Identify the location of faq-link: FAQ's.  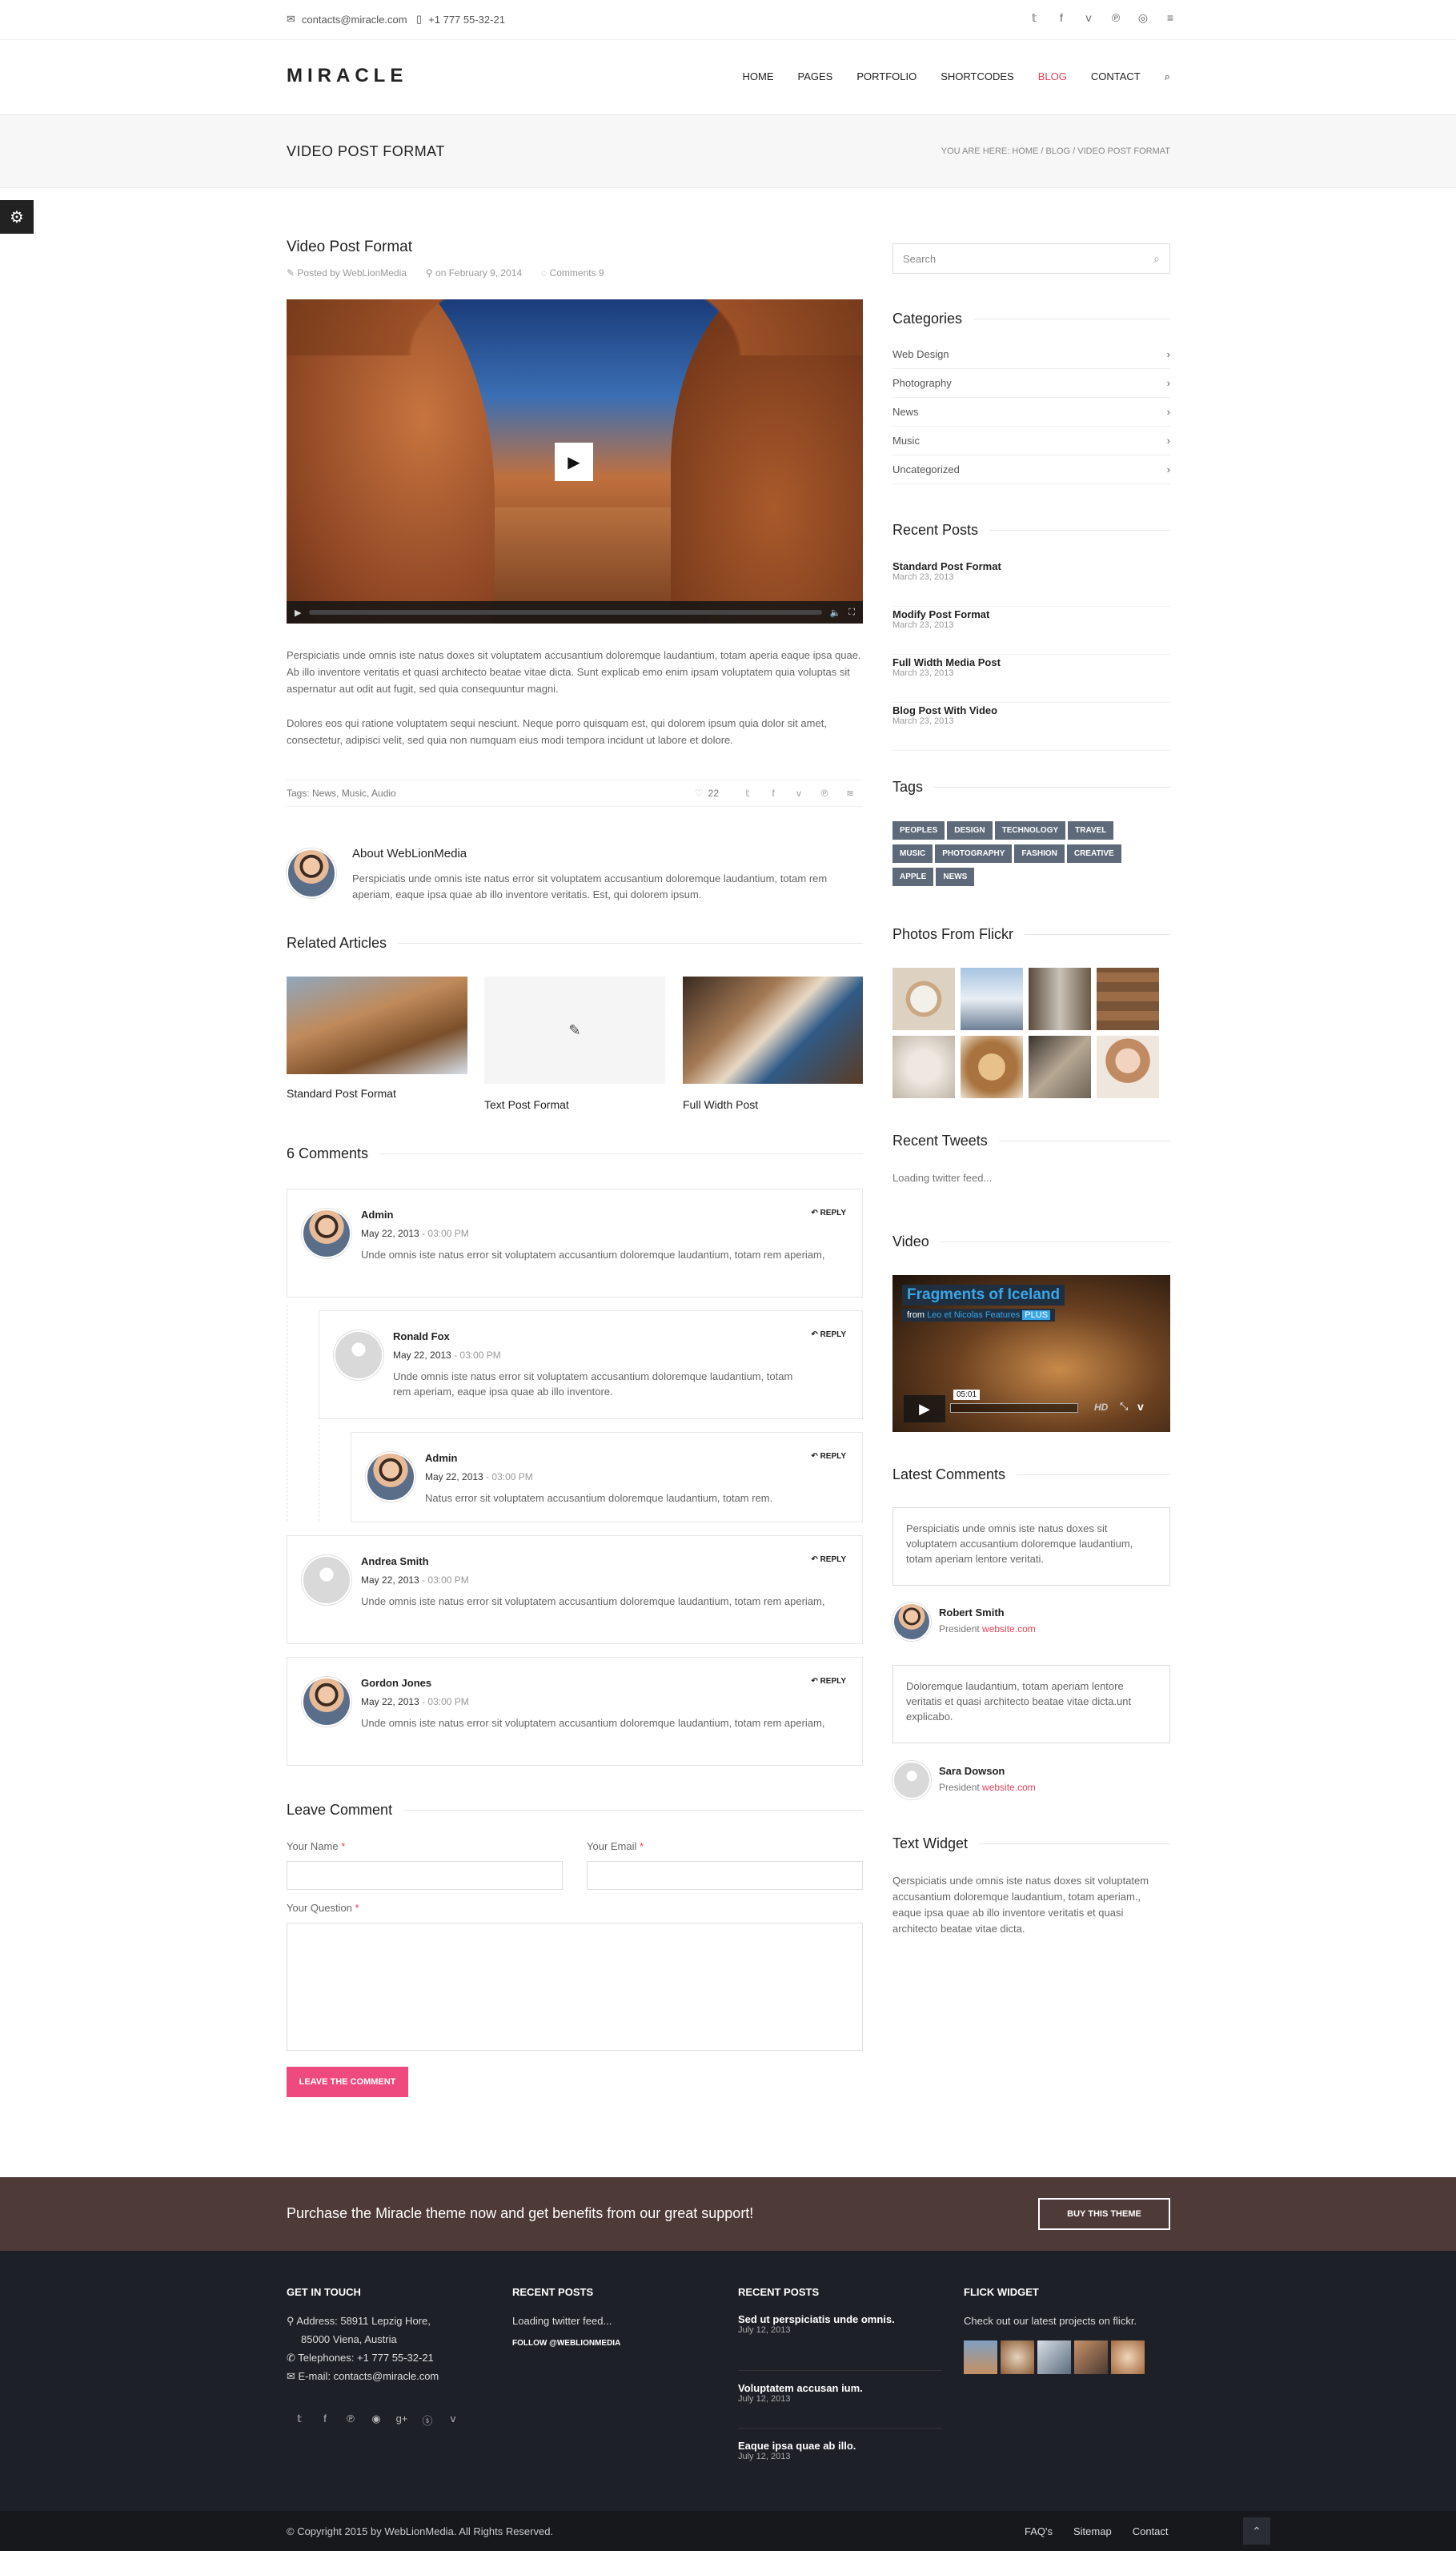
(1039, 2531).